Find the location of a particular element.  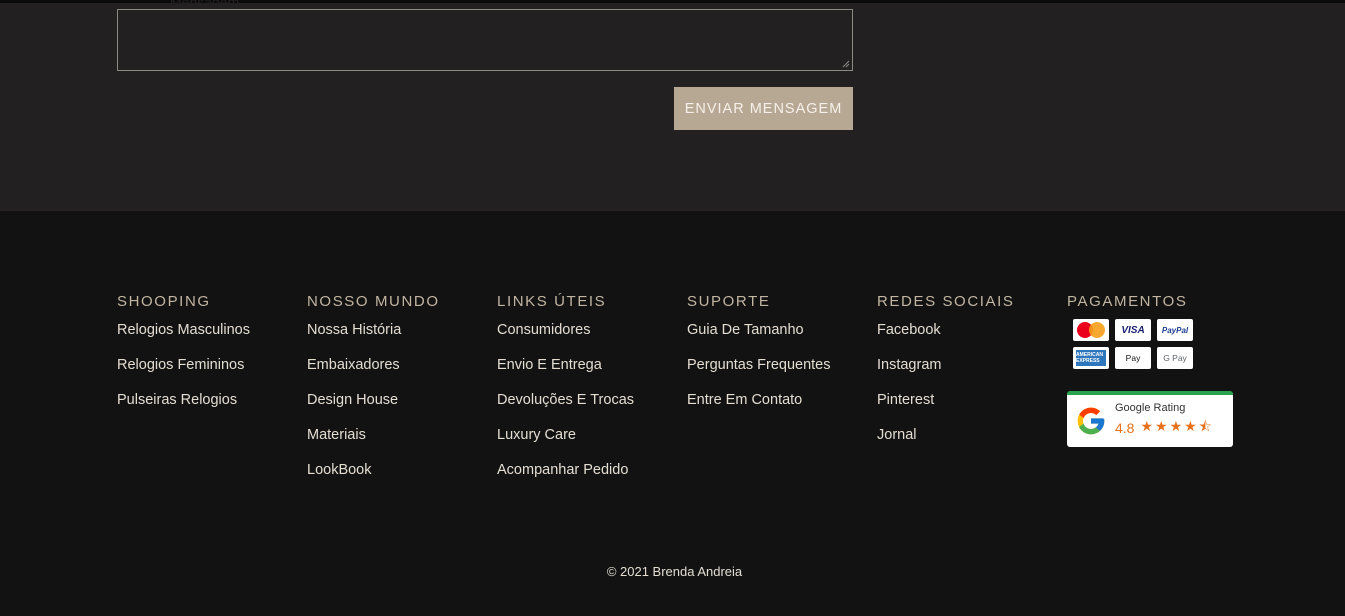

footer-link: Luxury Care is located at coordinates (565, 443).